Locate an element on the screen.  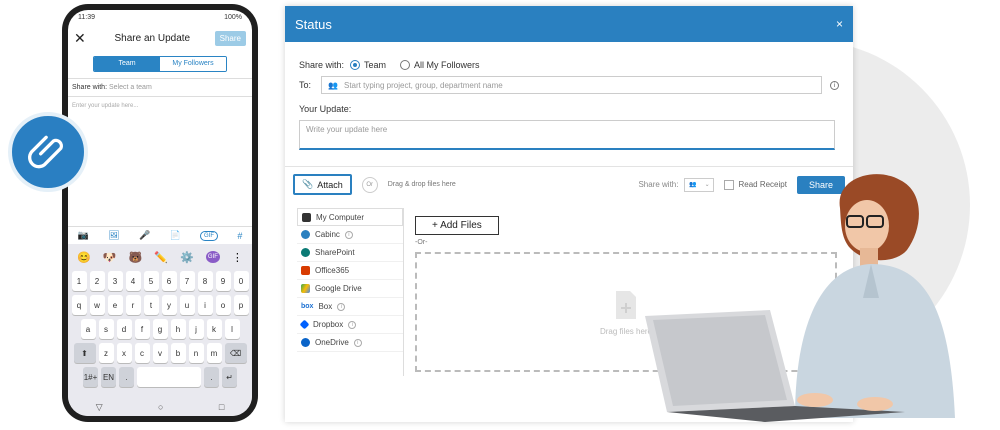
box-icon: box is located at coordinates (307, 306).